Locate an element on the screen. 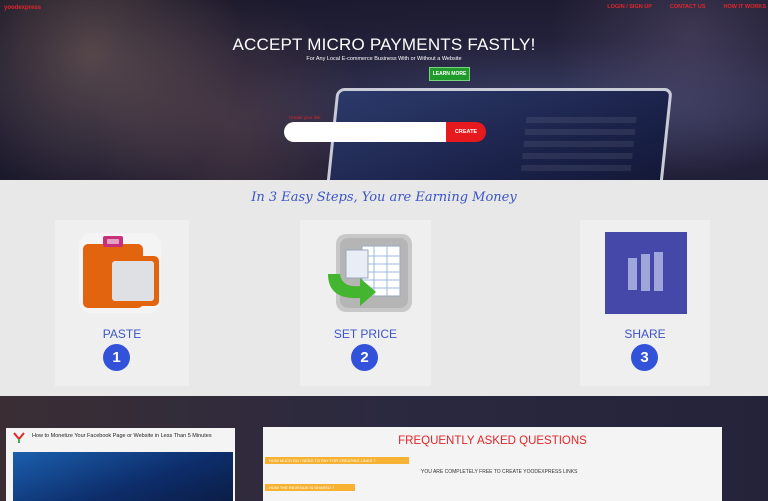 The image size is (768, 501). link-input-label: Create your link is located at coordinates (305, 117).